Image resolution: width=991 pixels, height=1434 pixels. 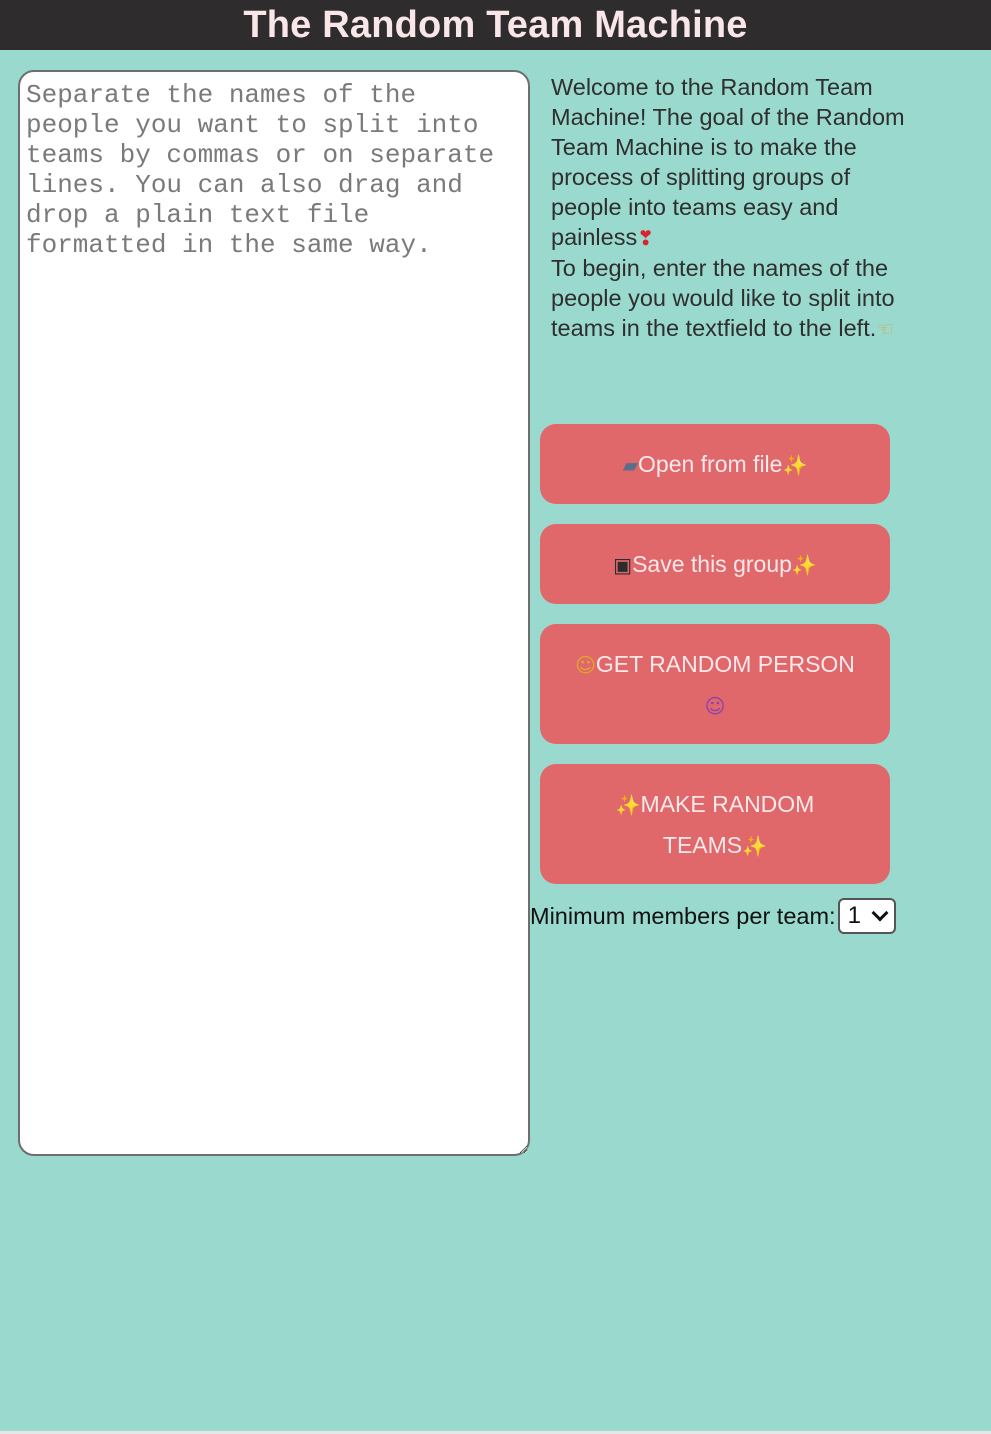 I want to click on save-group-button: ▣Save this group✨, so click(x=715, y=564).